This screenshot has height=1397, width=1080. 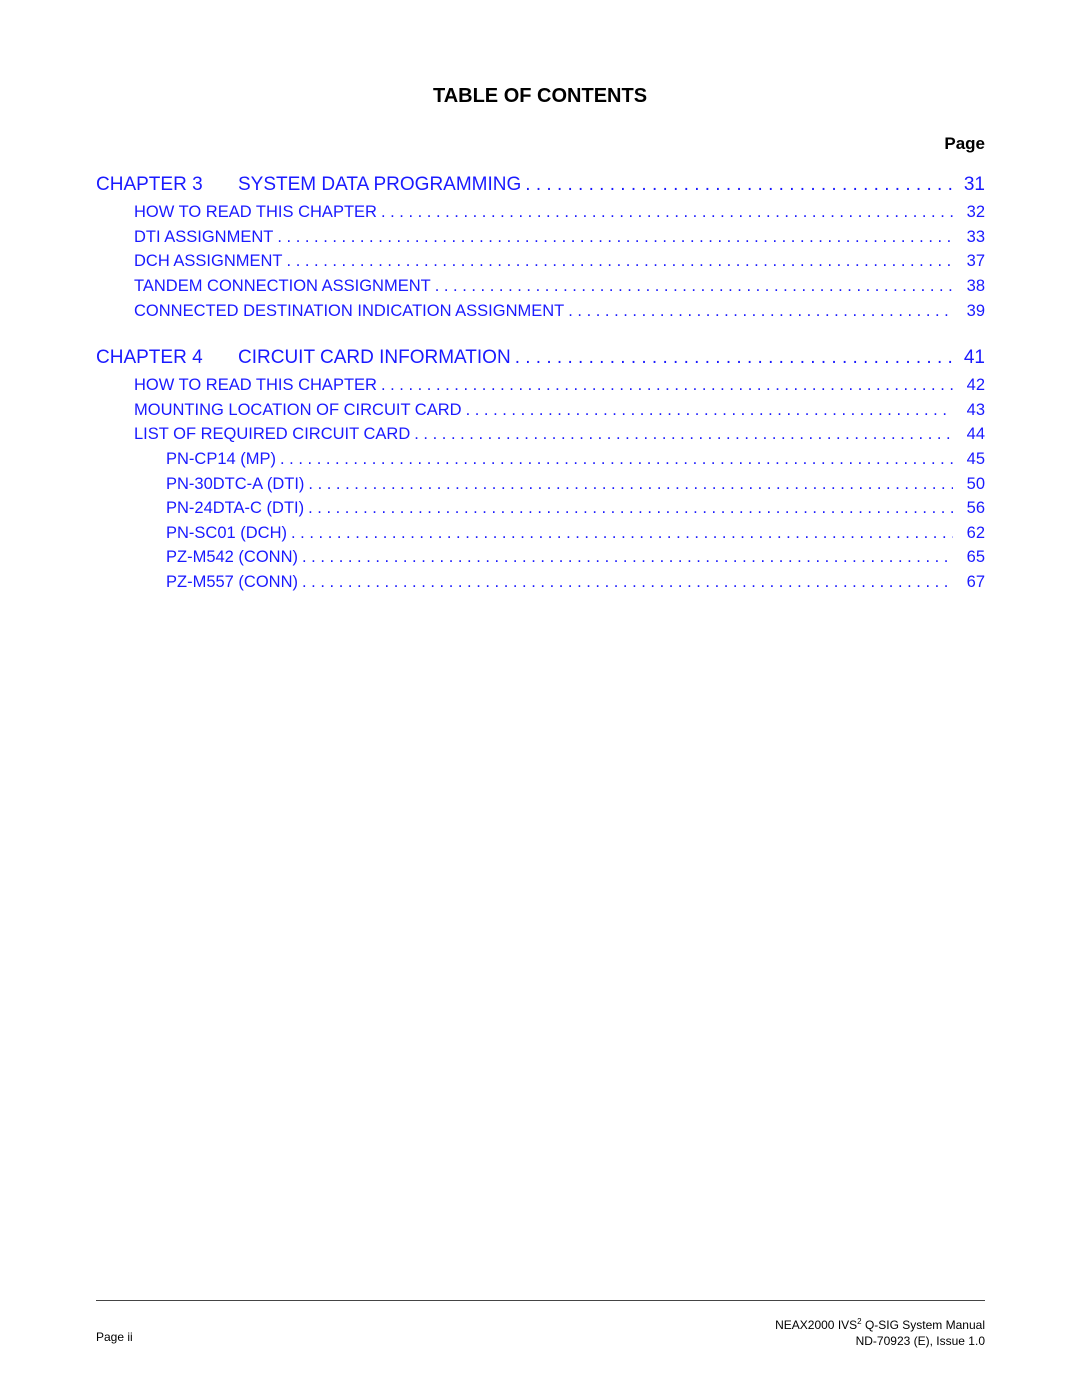 I want to click on footer-page-label: Page ii, so click(x=114, y=1337).